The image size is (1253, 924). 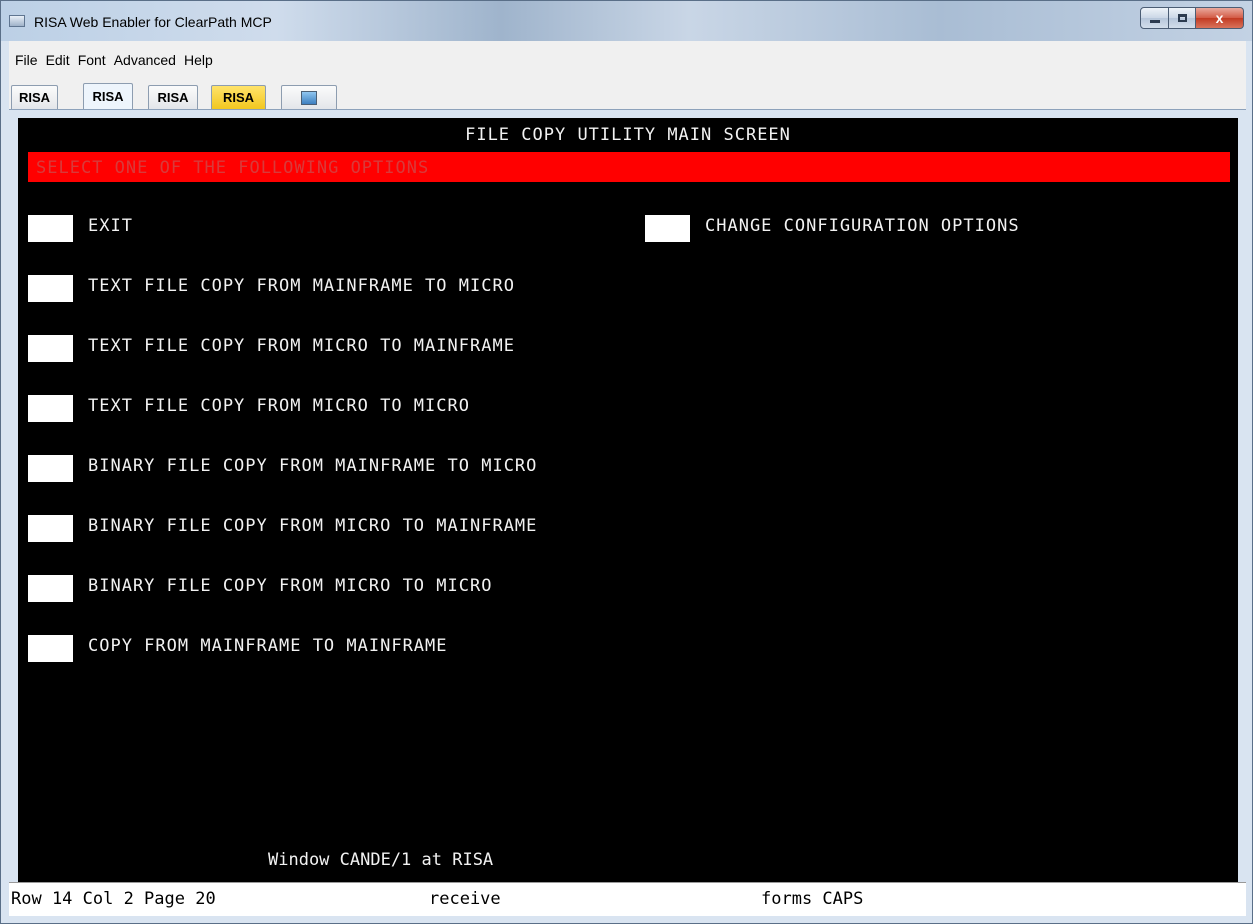 What do you see at coordinates (58, 60) in the screenshot?
I see `menu-edit: Edit` at bounding box center [58, 60].